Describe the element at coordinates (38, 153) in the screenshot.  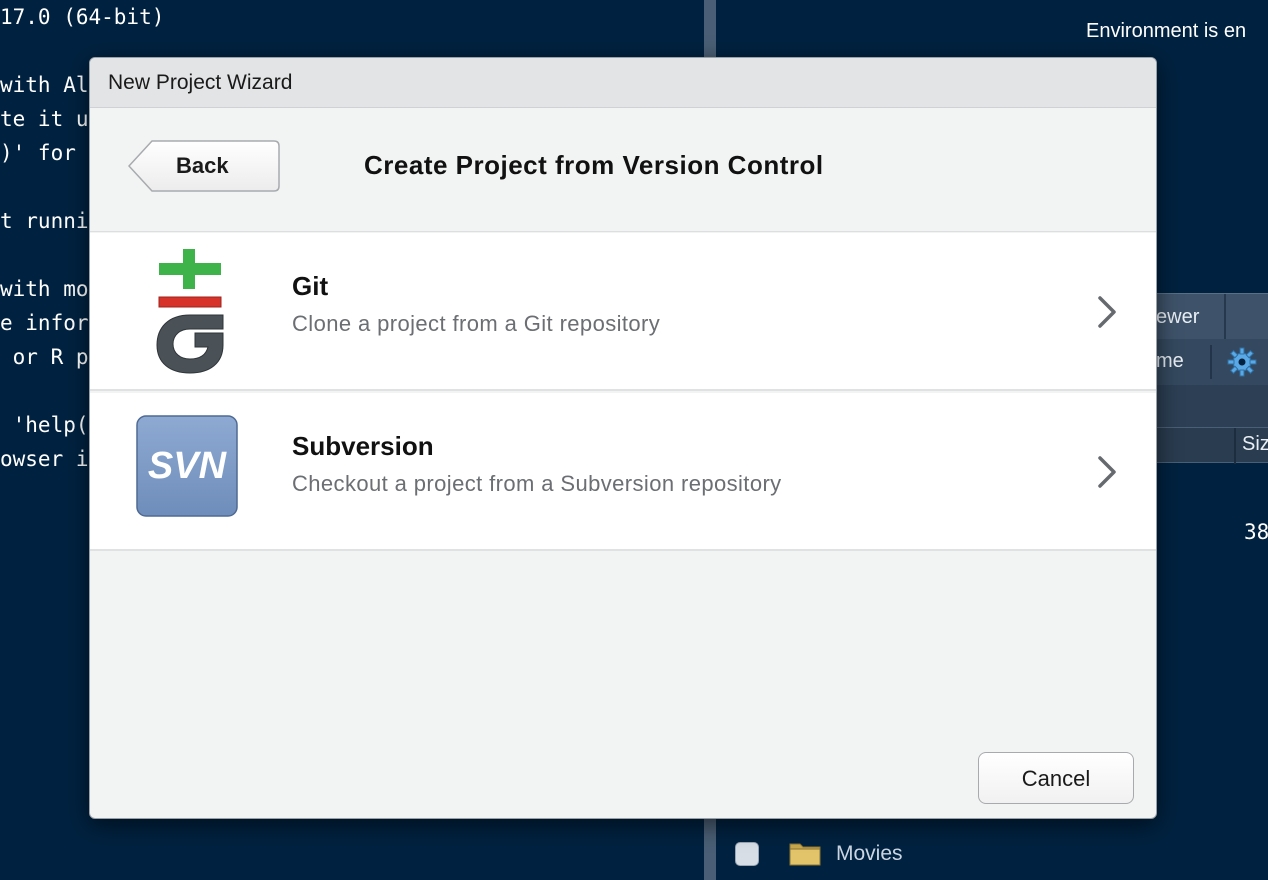
I see `console-line: )' for` at that location.